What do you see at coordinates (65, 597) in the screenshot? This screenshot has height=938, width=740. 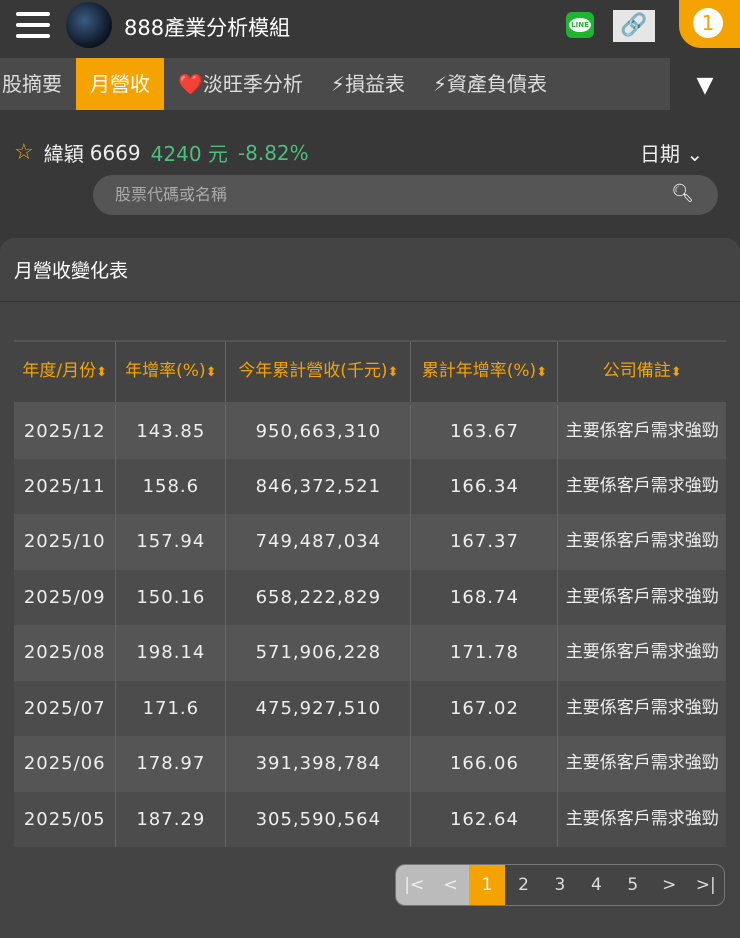 I see `table-cell: 2025/09` at bounding box center [65, 597].